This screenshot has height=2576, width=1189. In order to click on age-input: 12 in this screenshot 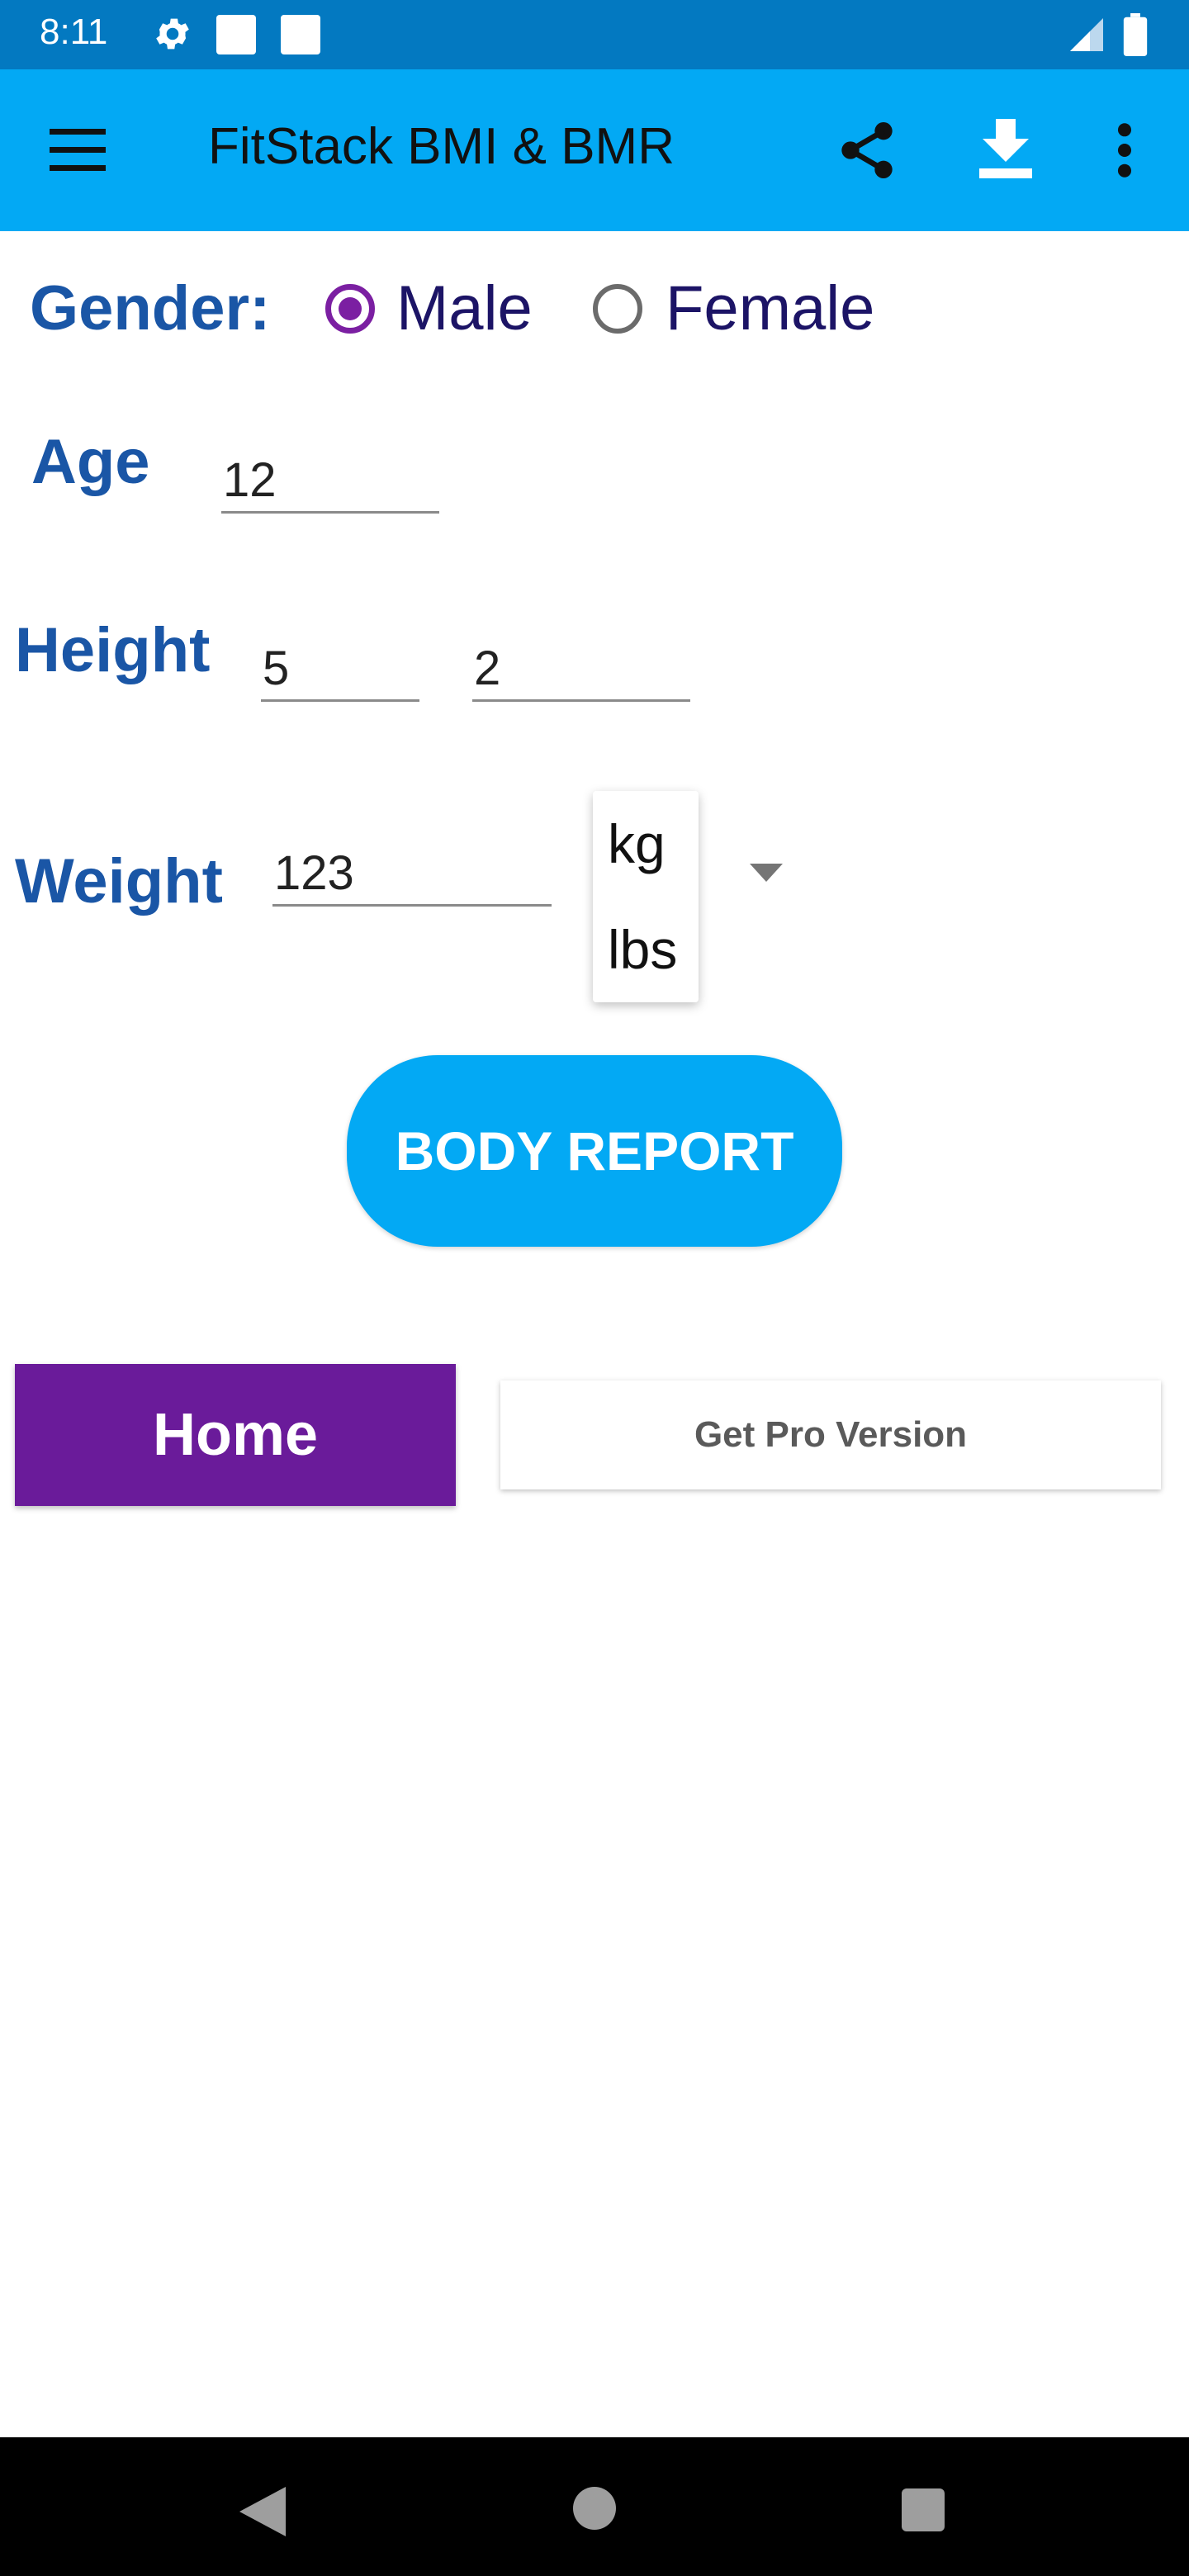, I will do `click(330, 480)`.